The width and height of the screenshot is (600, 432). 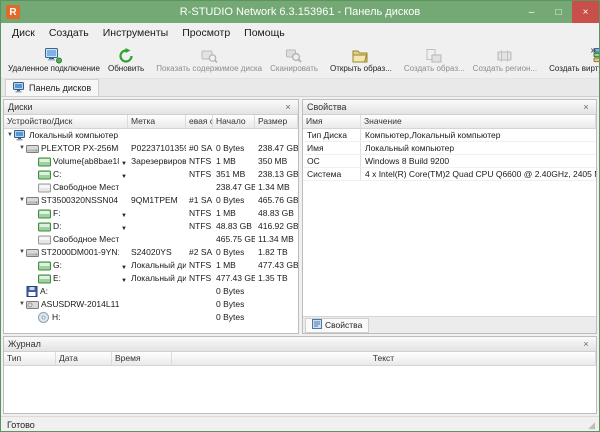 I want to click on resize-grip: ◢, so click(x=591, y=425).